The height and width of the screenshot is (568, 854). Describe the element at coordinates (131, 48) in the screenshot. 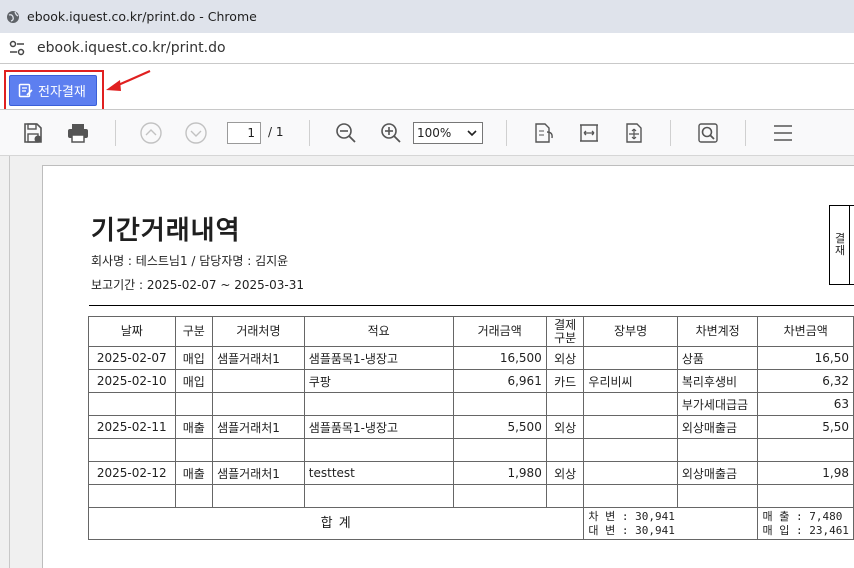

I see `url-text: ebook.iquest.co.kr/print.do` at that location.